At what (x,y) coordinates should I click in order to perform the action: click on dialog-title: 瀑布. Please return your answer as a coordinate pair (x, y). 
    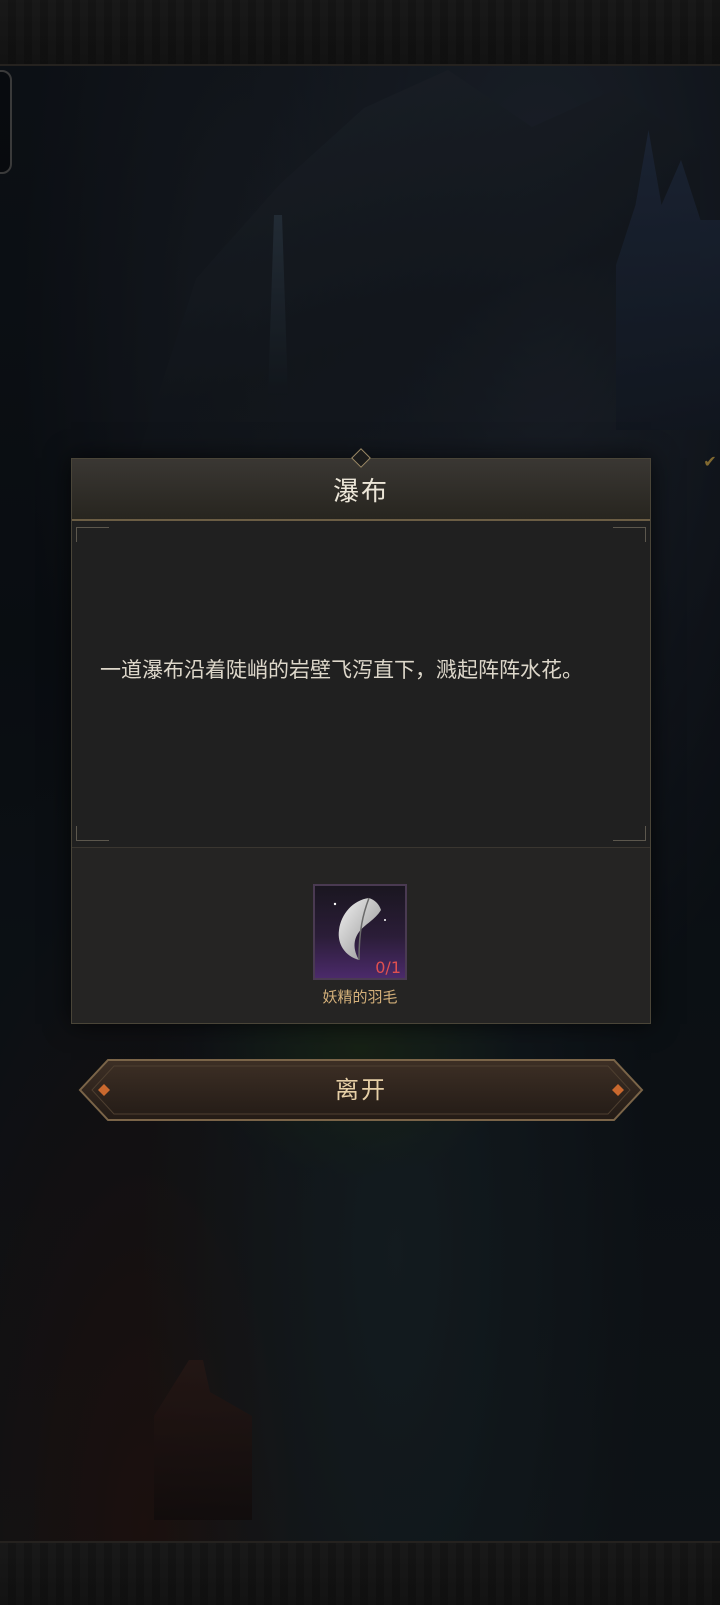
    Looking at the image, I should click on (360, 491).